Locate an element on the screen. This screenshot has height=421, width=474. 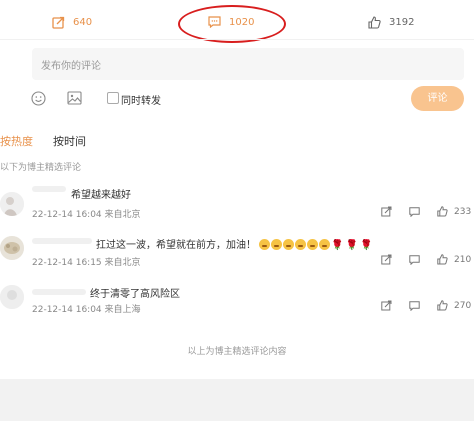
repost-checkbox-label: 同时转发 is located at coordinates (141, 101).